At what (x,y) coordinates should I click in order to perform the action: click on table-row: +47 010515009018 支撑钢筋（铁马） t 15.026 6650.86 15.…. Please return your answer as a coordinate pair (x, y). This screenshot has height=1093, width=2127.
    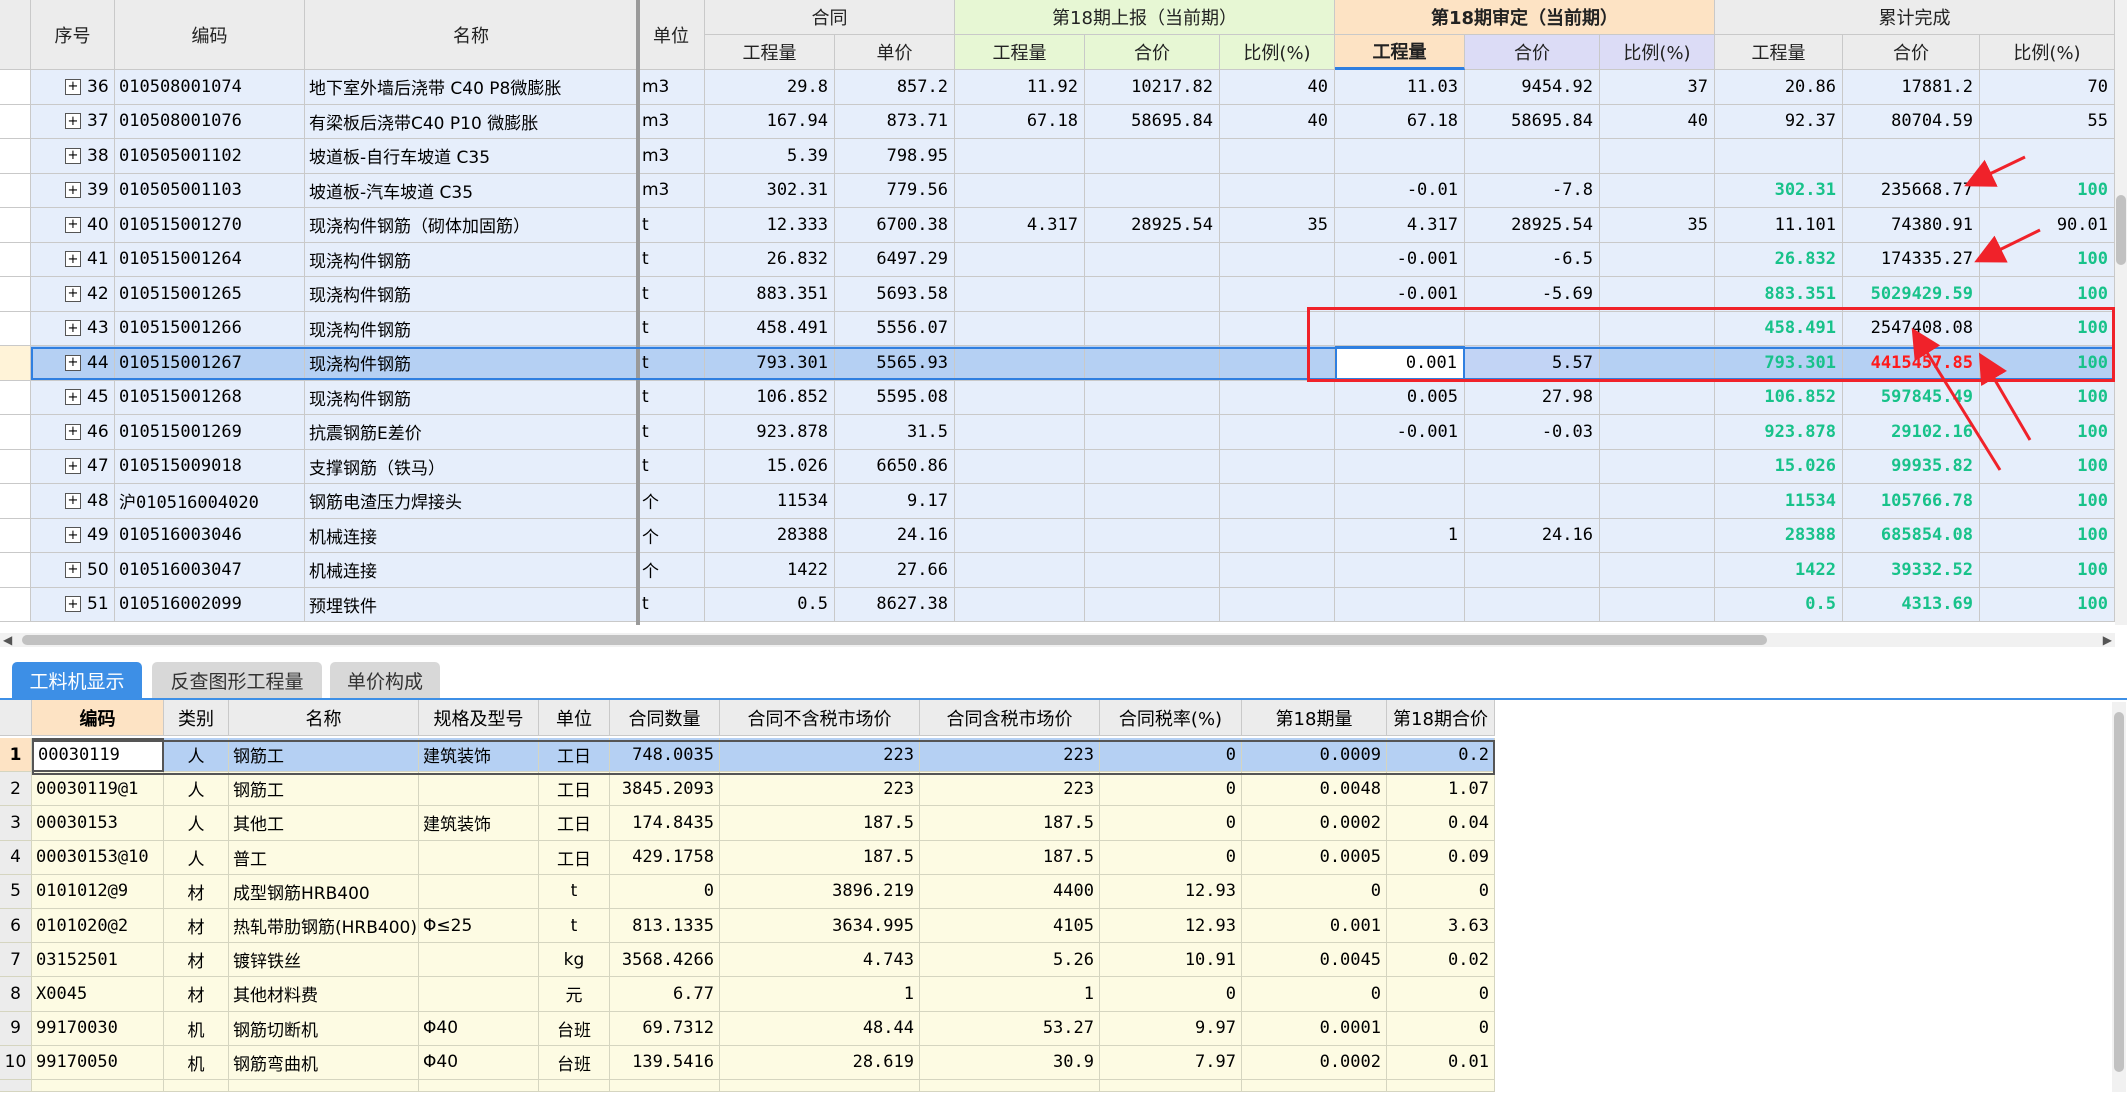
    Looking at the image, I should click on (1057, 466).